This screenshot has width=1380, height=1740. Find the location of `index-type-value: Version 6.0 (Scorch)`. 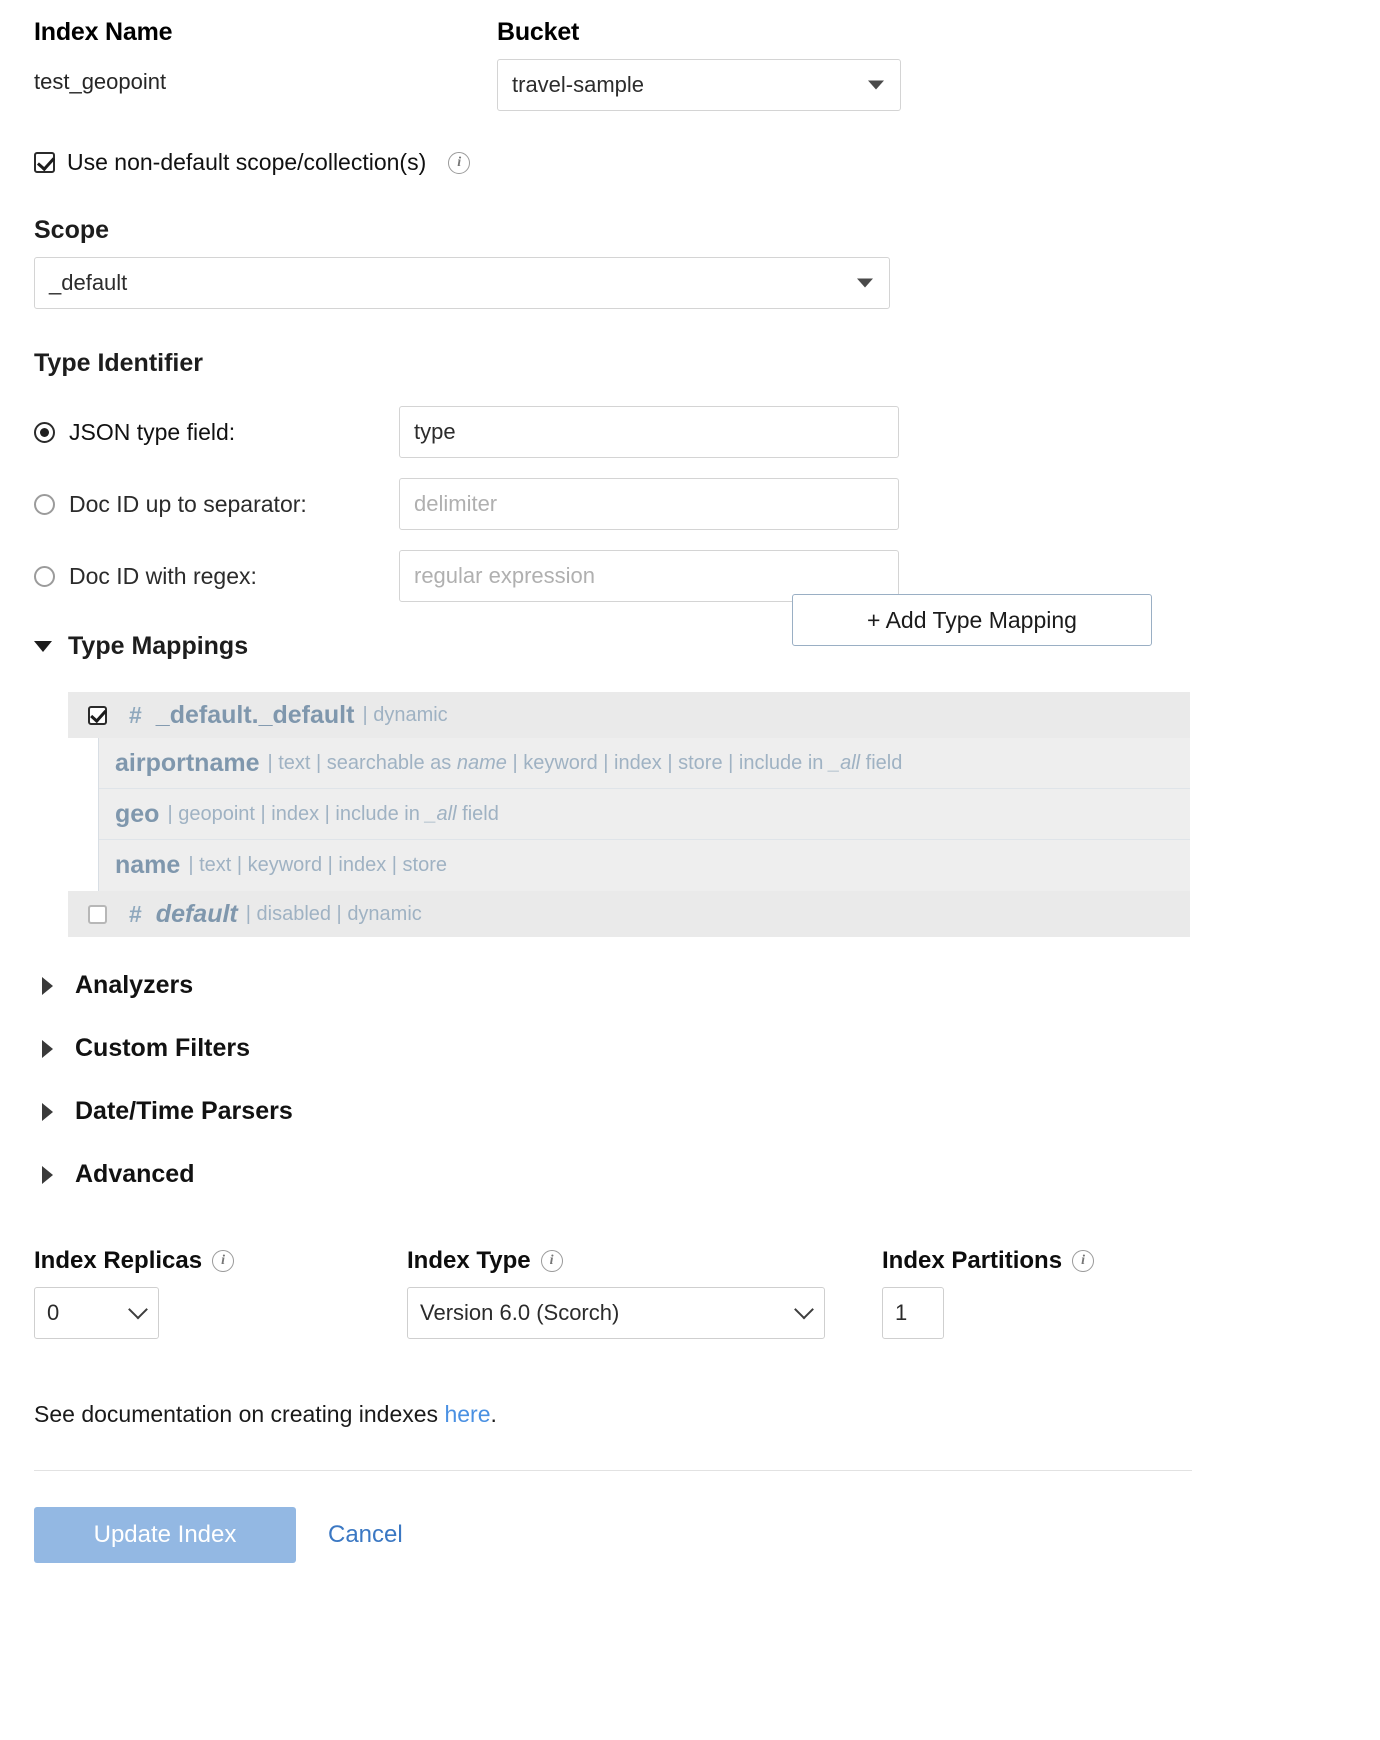

index-type-value: Version 6.0 (Scorch) is located at coordinates (520, 1312).